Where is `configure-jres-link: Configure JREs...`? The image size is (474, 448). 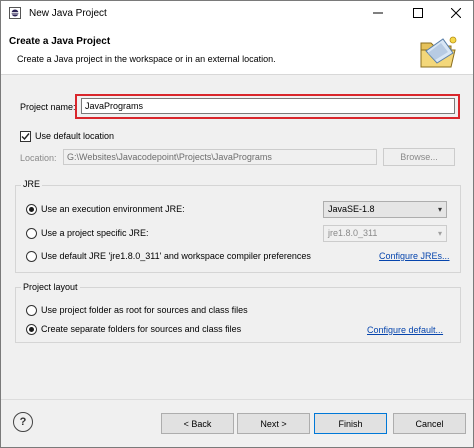
configure-jres-link: Configure JREs... is located at coordinates (414, 256).